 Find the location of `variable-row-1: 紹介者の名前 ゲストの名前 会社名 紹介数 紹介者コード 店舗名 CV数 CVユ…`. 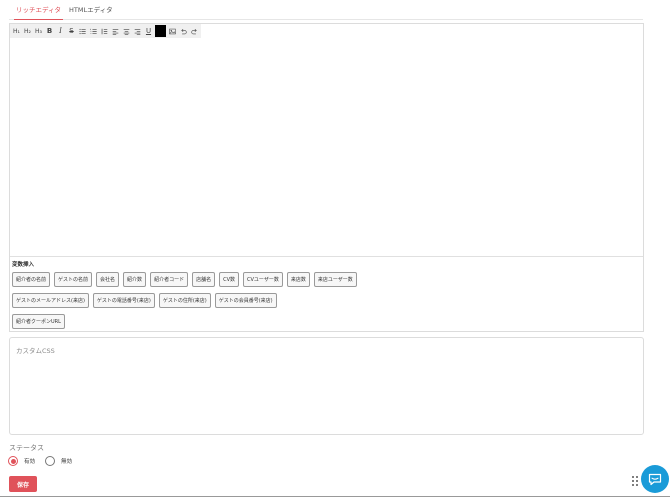

variable-row-1: 紹介者の名前 ゲストの名前 会社名 紹介数 紹介者コード 店舗名 CV数 CVユ… is located at coordinates (184, 279).